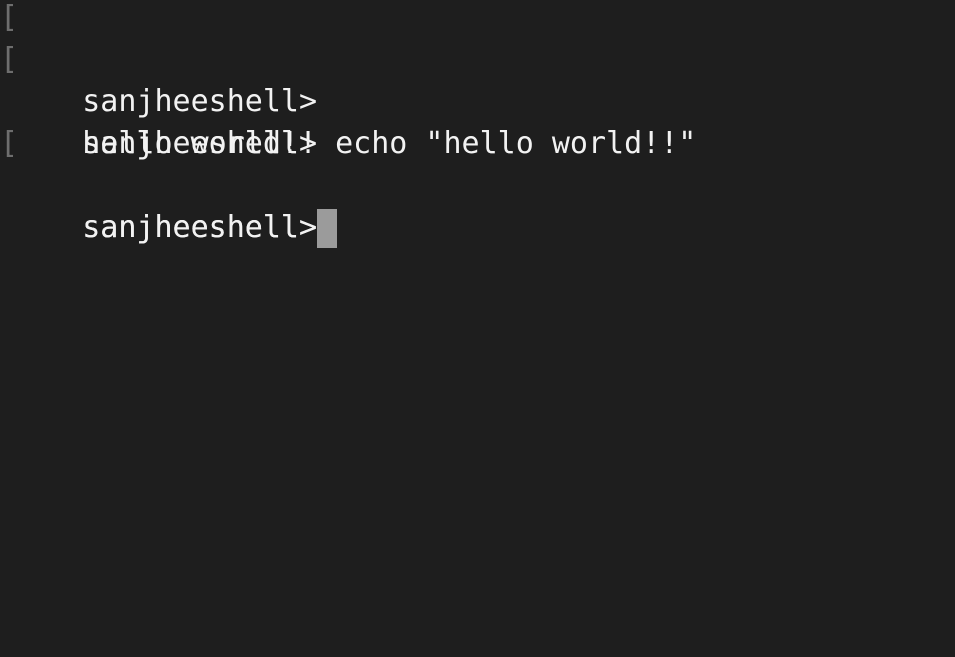  I want to click on terminal-line: hello world!!, so click(477, 121).